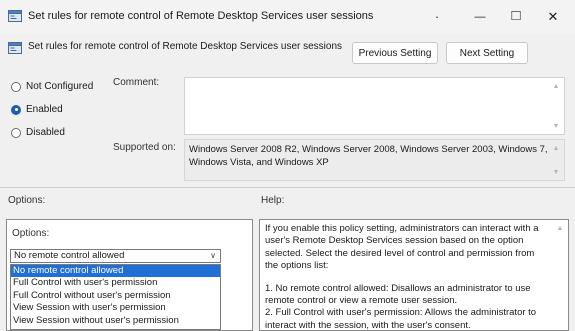 This screenshot has width=575, height=331. What do you see at coordinates (16, 109) in the screenshot?
I see `radio-enabled-circle` at bounding box center [16, 109].